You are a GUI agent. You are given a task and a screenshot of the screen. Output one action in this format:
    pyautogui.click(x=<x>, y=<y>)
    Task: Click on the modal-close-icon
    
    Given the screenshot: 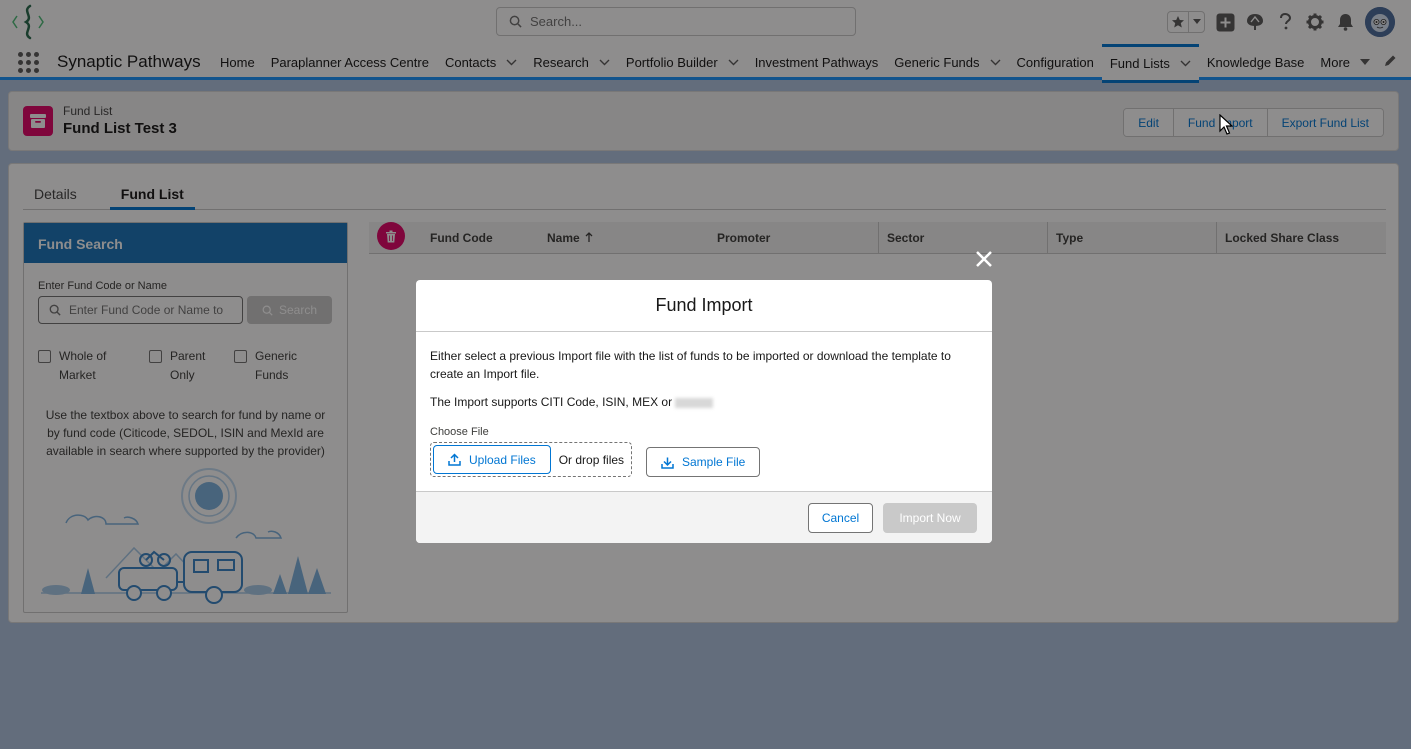 What is the action you would take?
    pyautogui.click(x=984, y=259)
    